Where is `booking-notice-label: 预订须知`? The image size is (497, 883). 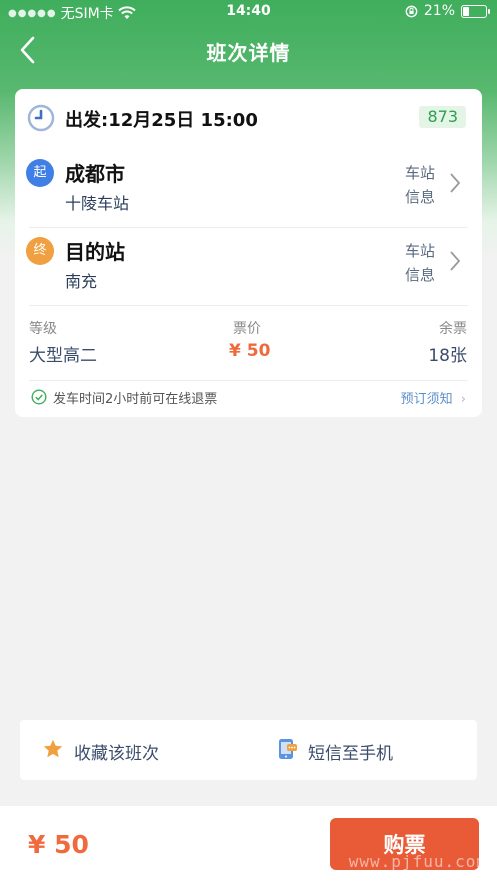
booking-notice-label: 预订须知 is located at coordinates (426, 399).